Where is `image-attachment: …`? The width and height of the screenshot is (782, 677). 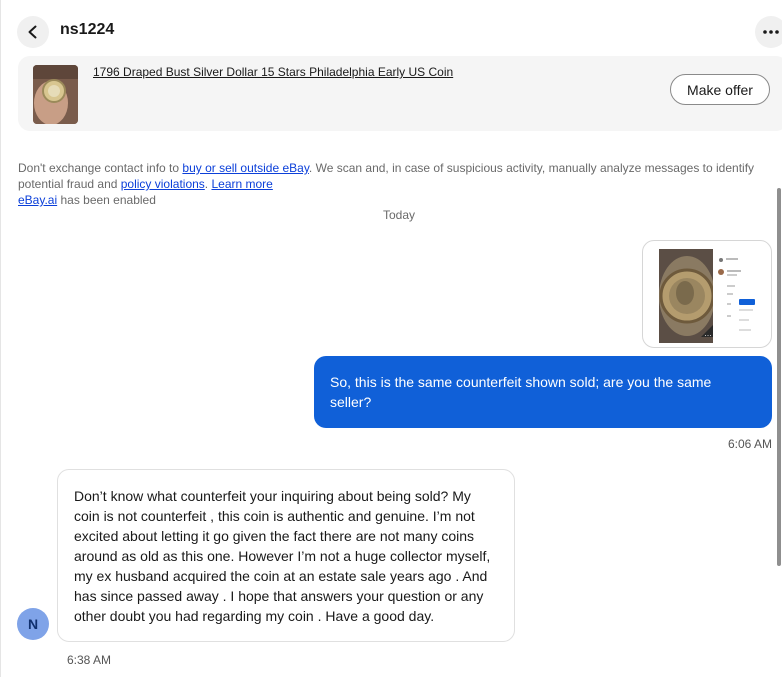
image-attachment: … is located at coordinates (707, 294).